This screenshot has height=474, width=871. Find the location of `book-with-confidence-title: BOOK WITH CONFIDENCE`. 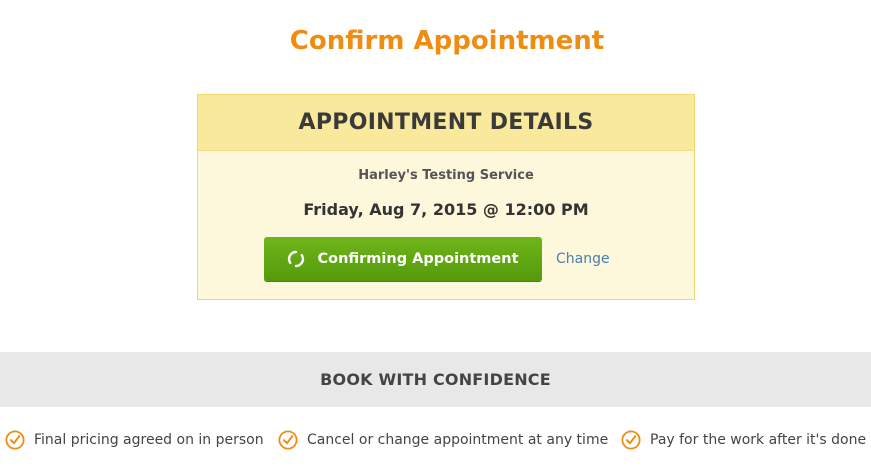

book-with-confidence-title: BOOK WITH CONFIDENCE is located at coordinates (435, 379).